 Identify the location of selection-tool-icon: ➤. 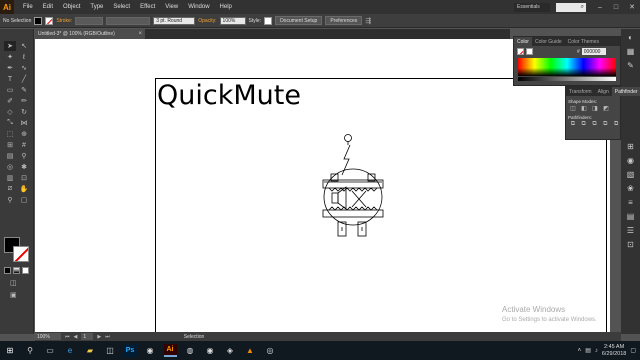
(10, 46).